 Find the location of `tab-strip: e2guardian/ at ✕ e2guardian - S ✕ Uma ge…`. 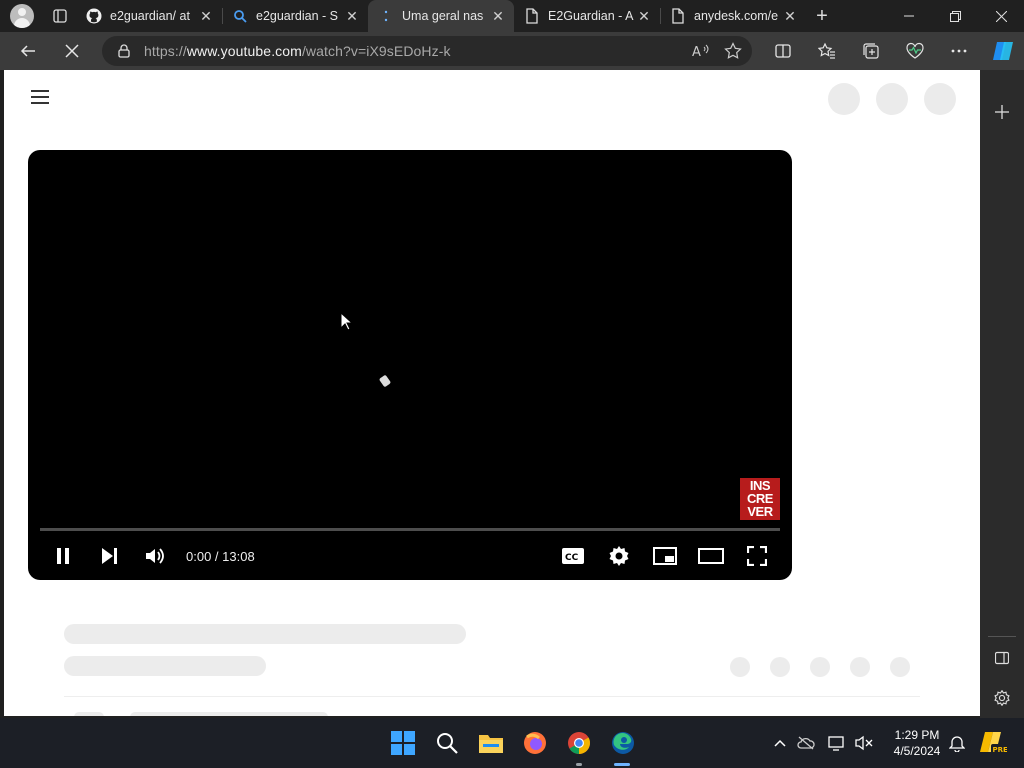

tab-strip: e2guardian/ at ✕ e2guardian - S ✕ Uma ge… is located at coordinates (512, 16).